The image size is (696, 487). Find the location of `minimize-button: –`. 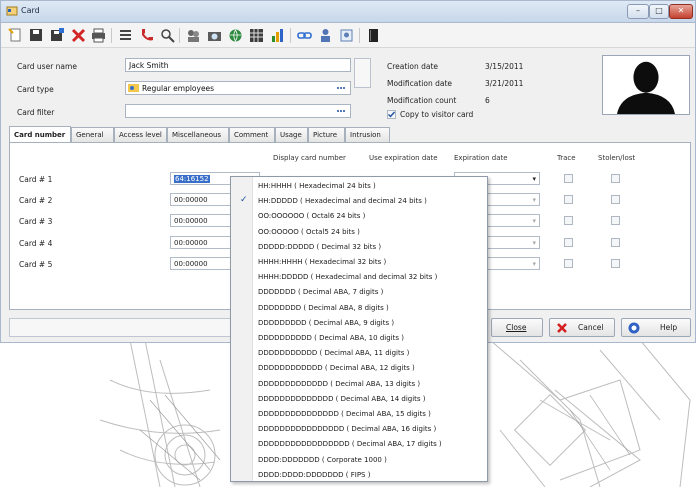

minimize-button: – is located at coordinates (638, 11).